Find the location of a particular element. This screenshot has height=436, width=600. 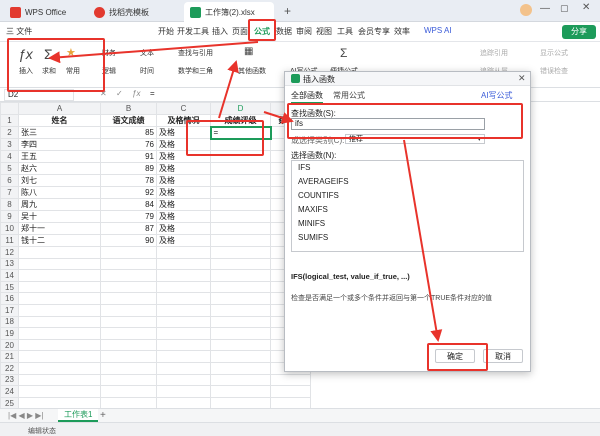

arrow-formula-to-insert is located at coordinates (153, 52).